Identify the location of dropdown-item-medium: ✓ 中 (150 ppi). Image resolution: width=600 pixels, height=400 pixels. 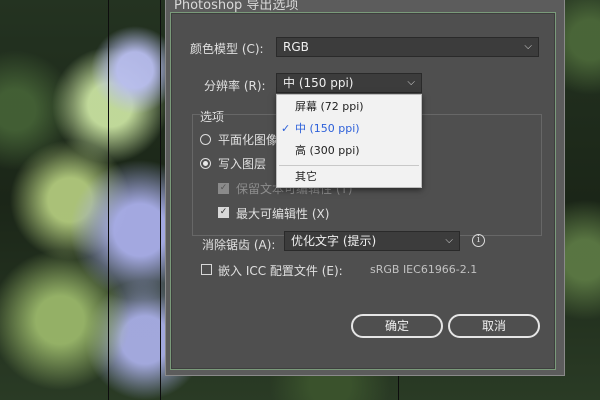
(349, 129).